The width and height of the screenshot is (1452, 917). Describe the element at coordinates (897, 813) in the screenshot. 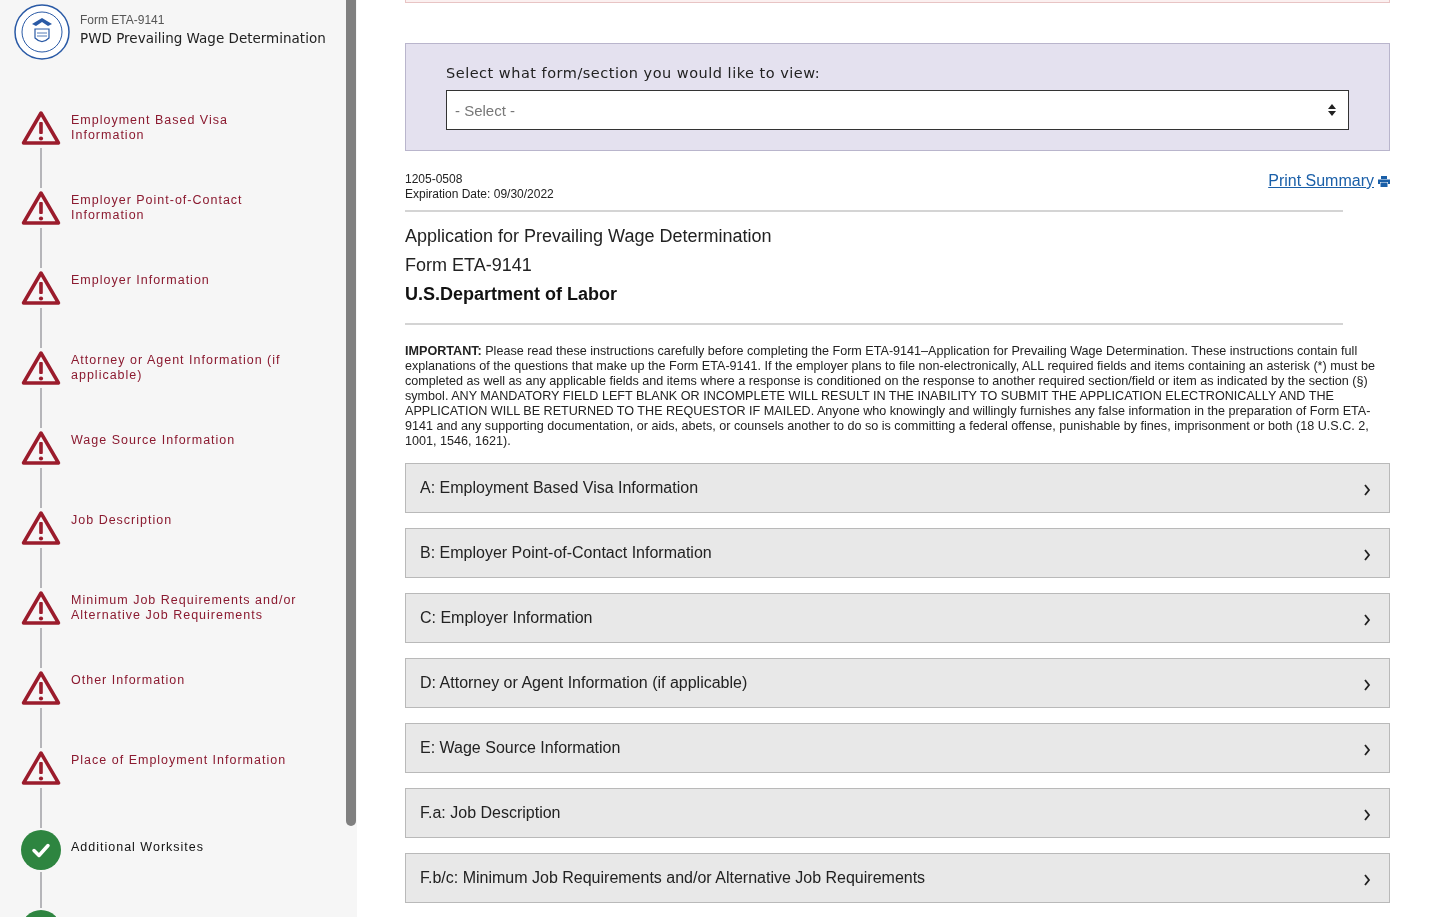

I see `section-accordion: F.a: Job Description` at that location.